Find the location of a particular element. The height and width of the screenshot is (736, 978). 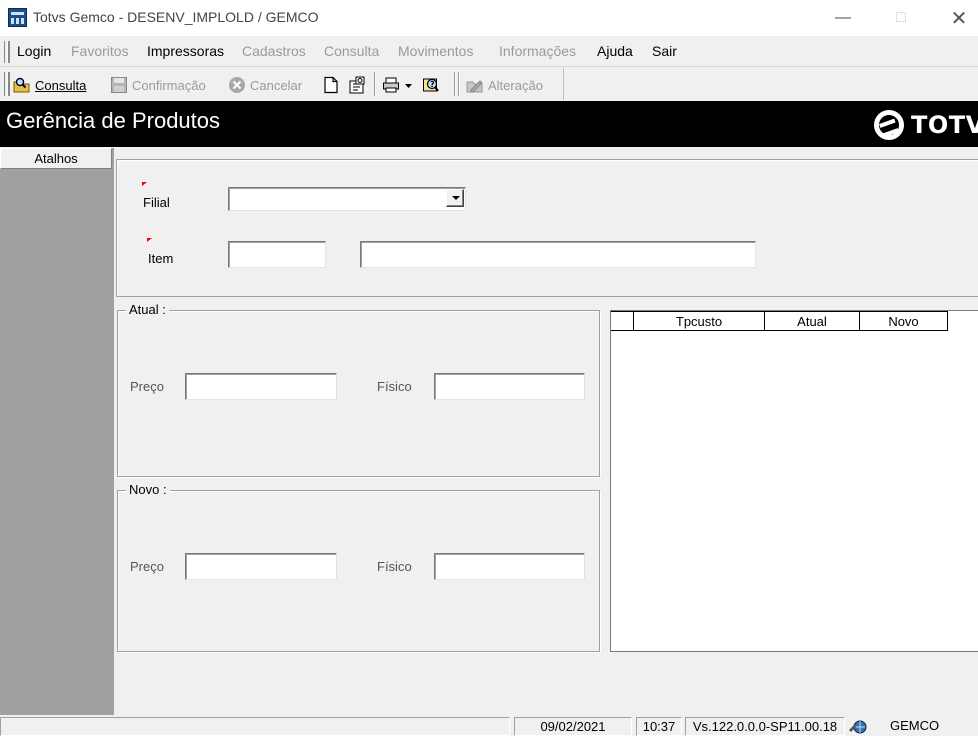

maximize-button: □ is located at coordinates (901, 17).